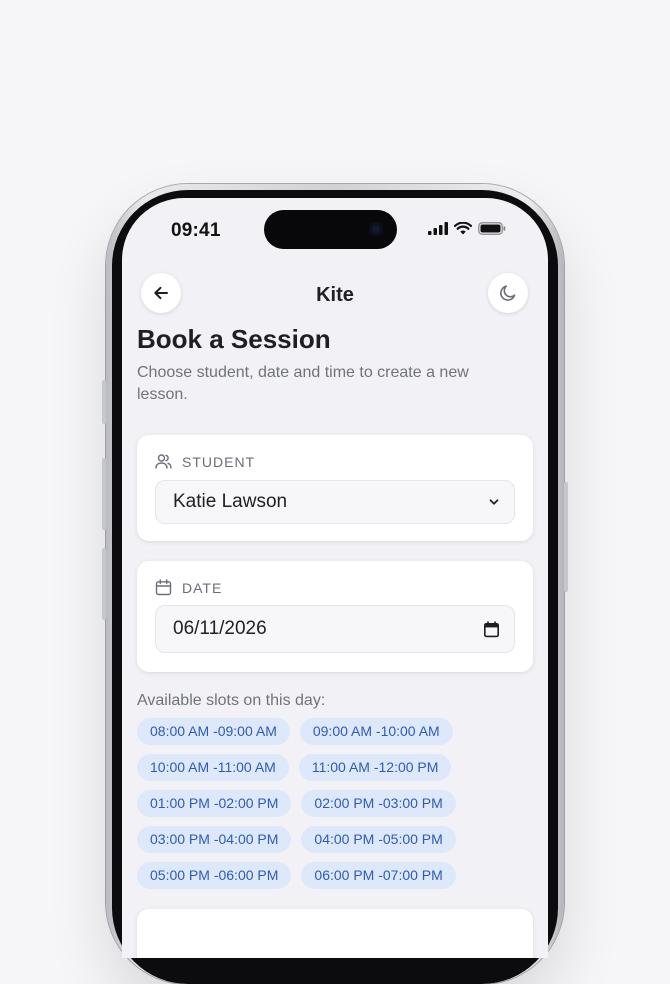  I want to click on status-icons, so click(467, 228).